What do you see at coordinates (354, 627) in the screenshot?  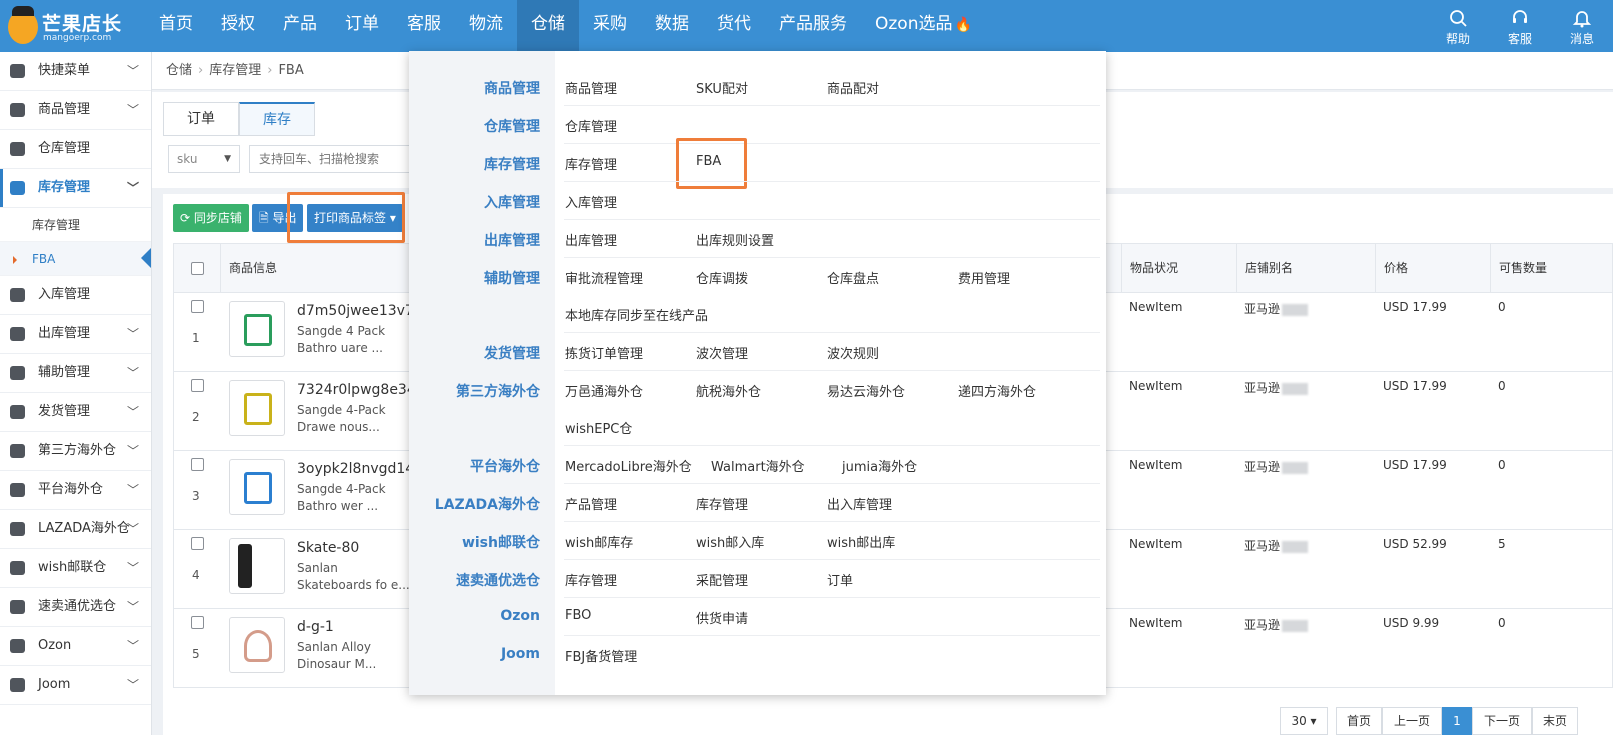 I see `product-sku: d-g-1` at bounding box center [354, 627].